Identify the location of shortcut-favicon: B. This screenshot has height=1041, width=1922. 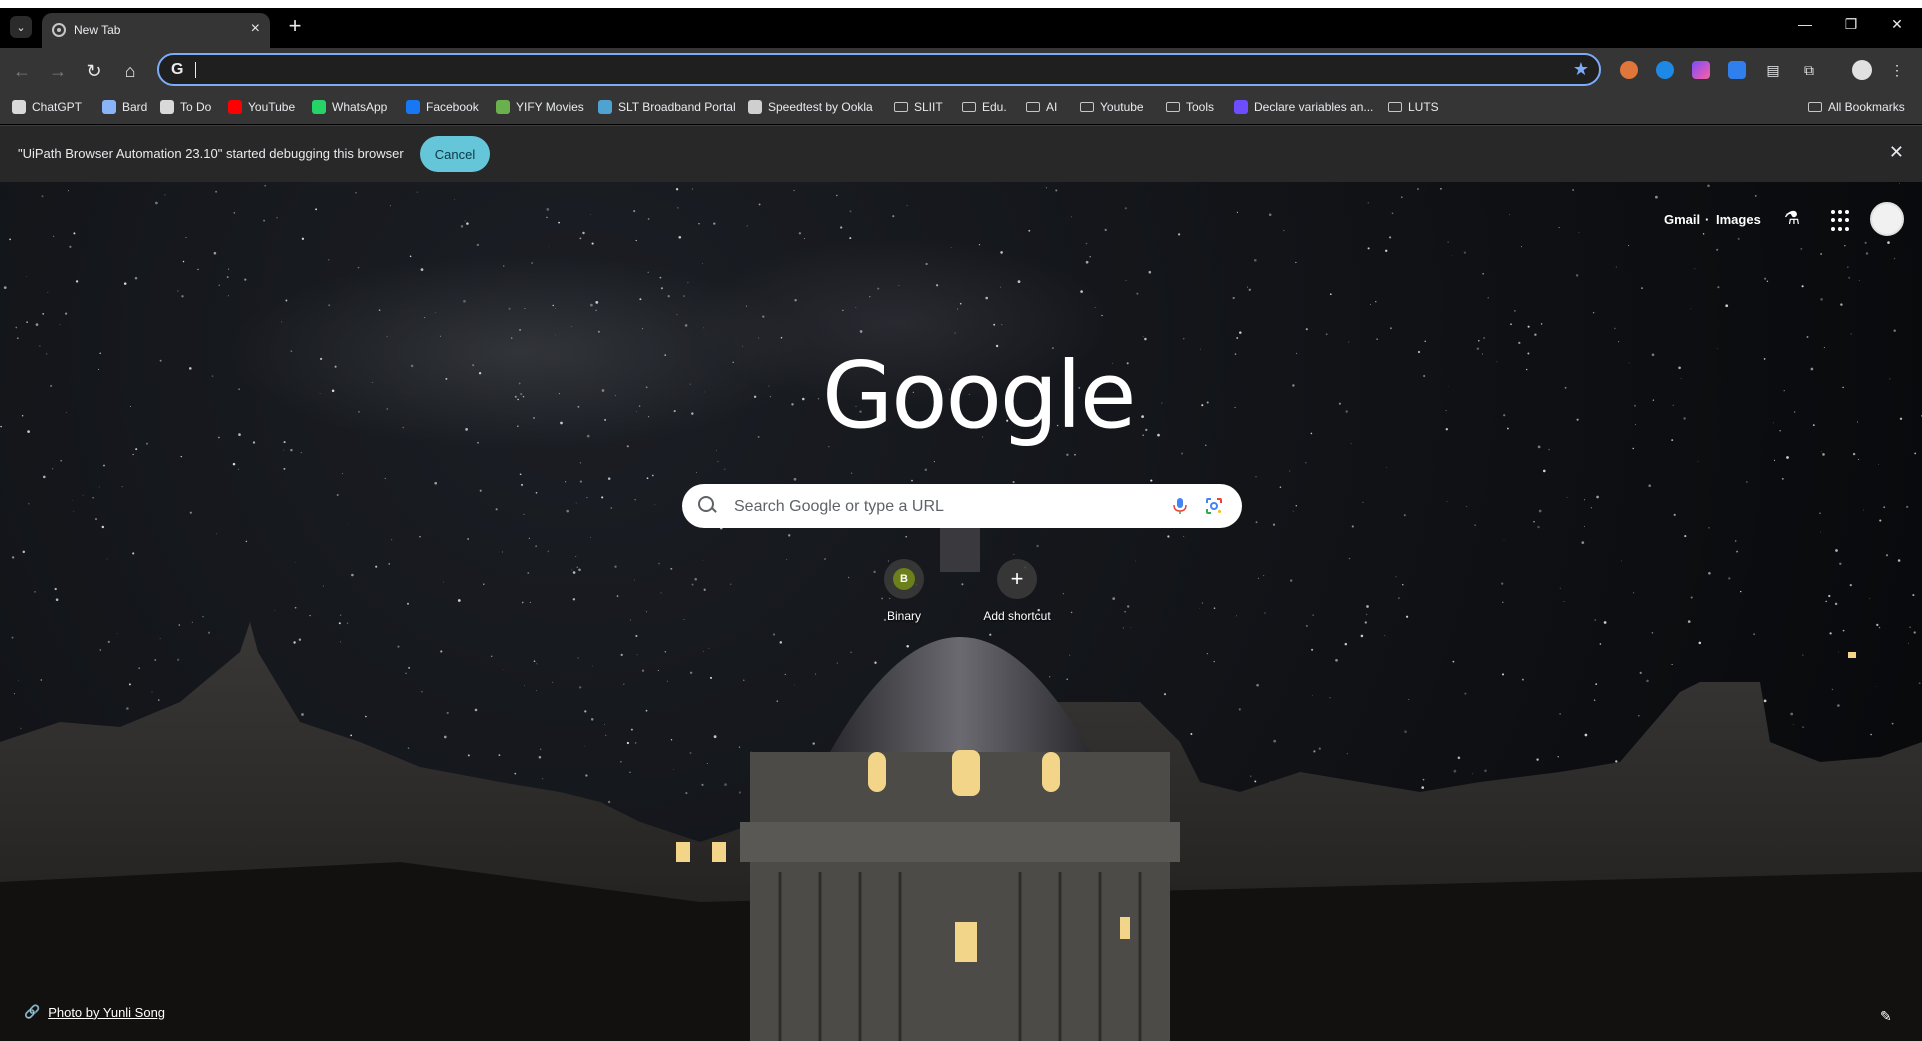
(904, 579).